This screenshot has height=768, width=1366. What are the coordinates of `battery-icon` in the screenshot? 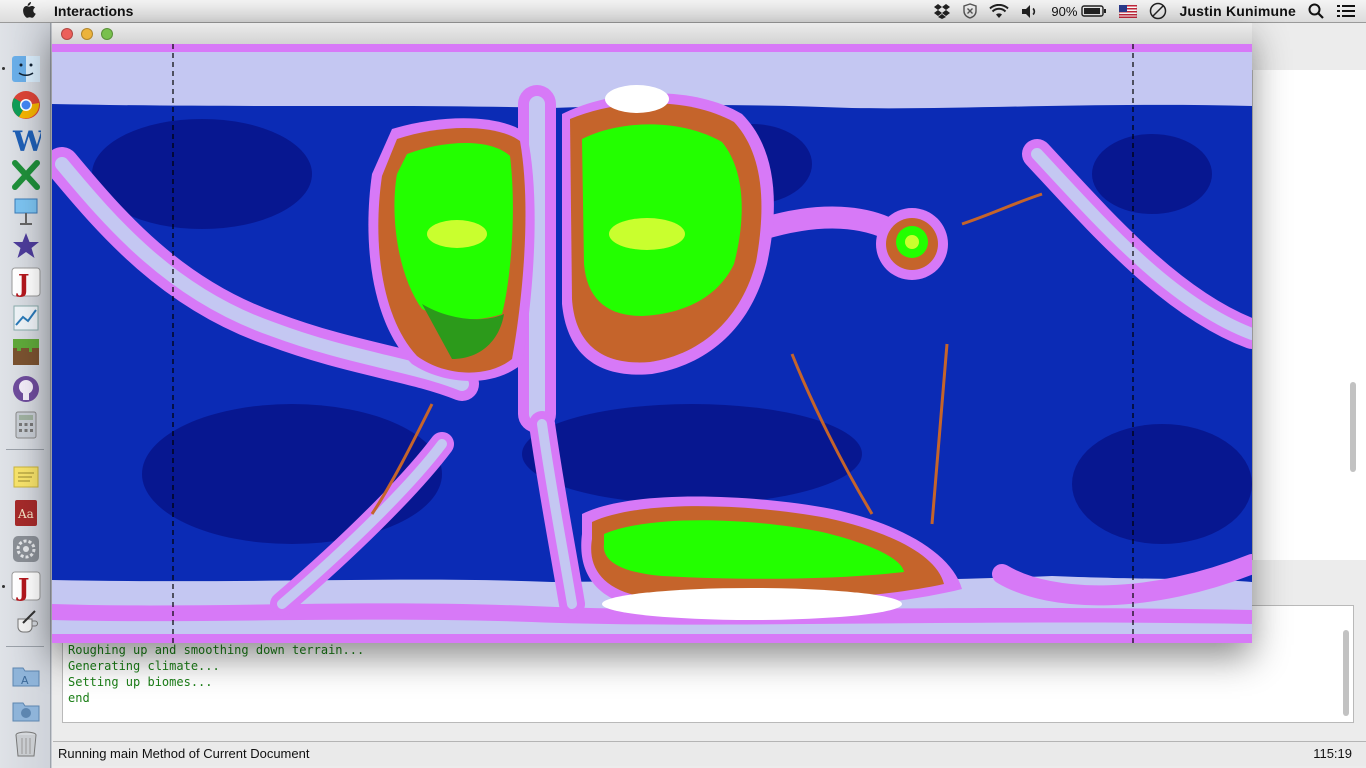 It's located at (1094, 11).